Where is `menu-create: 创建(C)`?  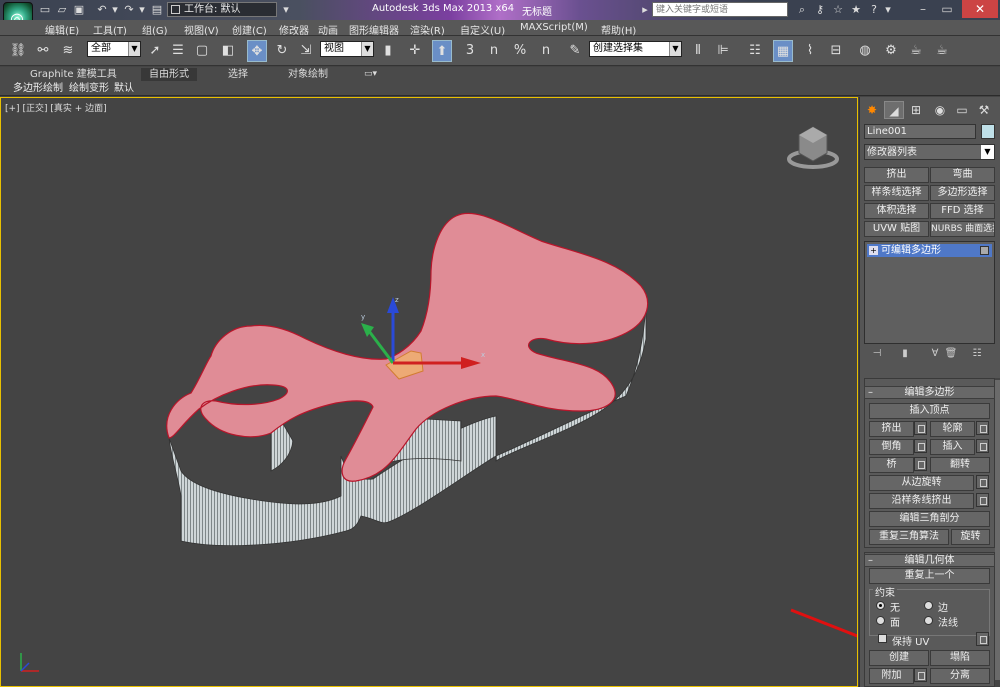 menu-create: 创建(C) is located at coordinates (249, 29).